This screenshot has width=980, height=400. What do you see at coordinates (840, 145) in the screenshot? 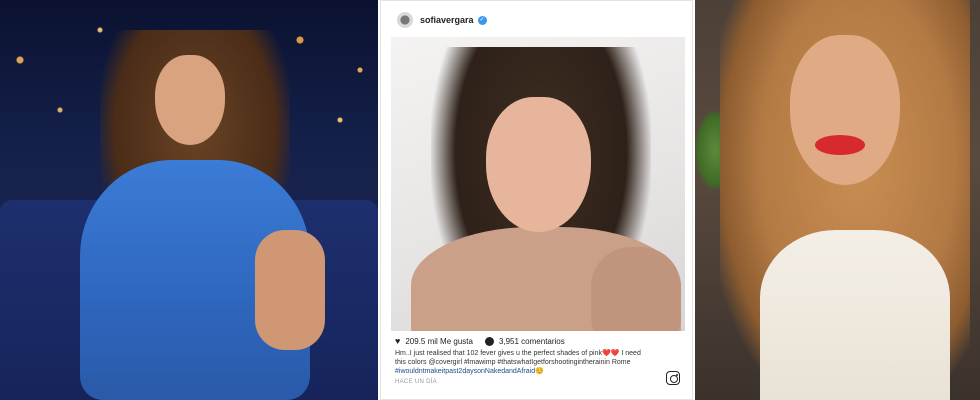
I see `right-person-lips` at bounding box center [840, 145].